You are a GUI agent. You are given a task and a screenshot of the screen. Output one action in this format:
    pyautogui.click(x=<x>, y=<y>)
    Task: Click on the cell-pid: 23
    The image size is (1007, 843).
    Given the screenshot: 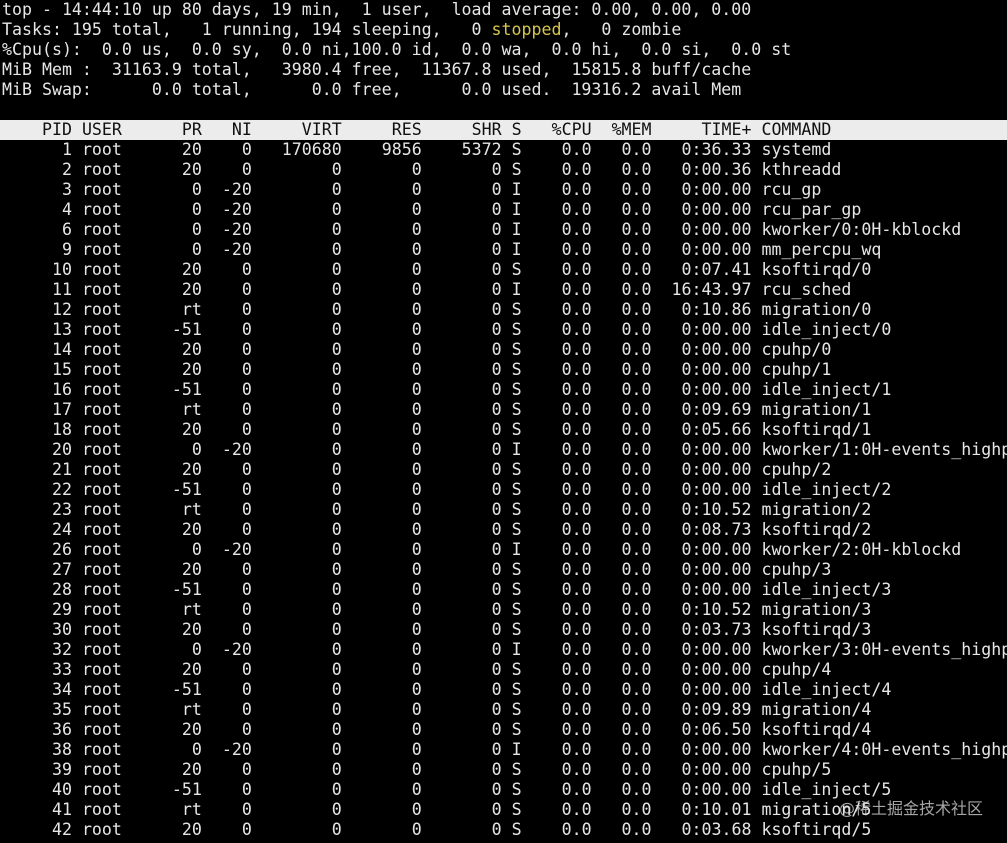 What is the action you would take?
    pyautogui.click(x=37, y=509)
    